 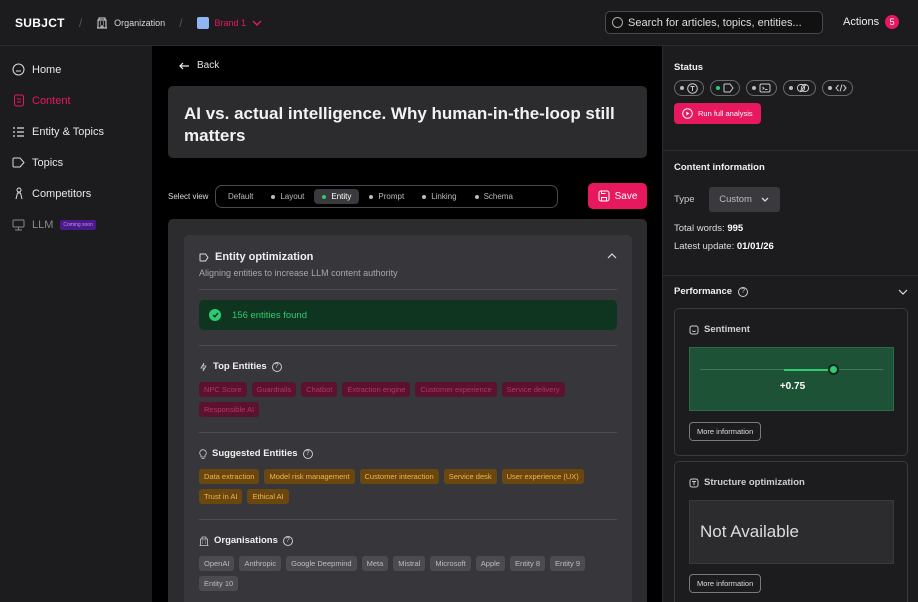 I want to click on tab-prompt: Prompt, so click(x=386, y=196).